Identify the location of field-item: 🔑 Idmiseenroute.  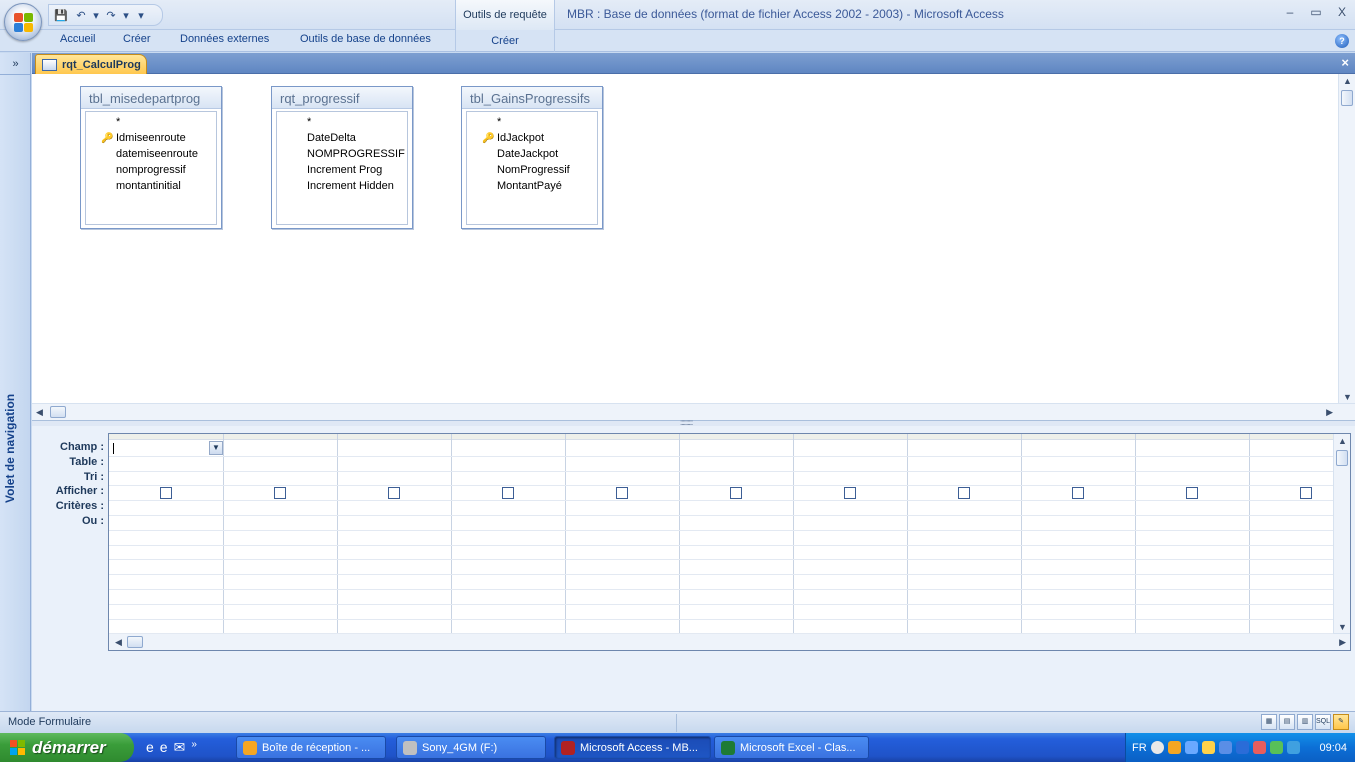
(151, 138).